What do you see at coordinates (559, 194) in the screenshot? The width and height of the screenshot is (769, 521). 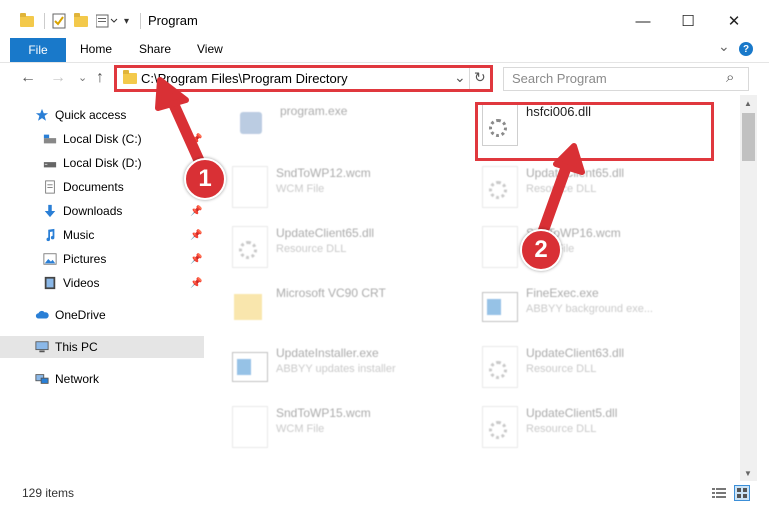 I see `arrow-2-icon` at bounding box center [559, 194].